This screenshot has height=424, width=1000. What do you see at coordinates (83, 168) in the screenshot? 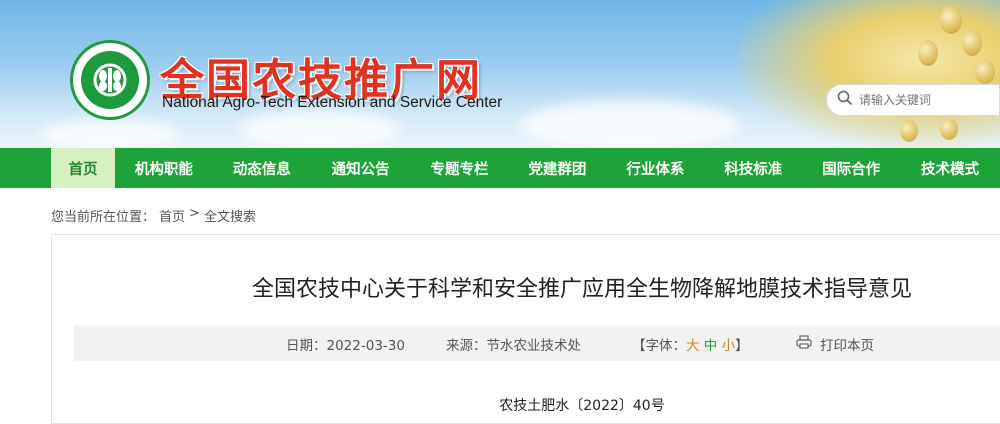
I see `nav-item-home: 首页` at bounding box center [83, 168].